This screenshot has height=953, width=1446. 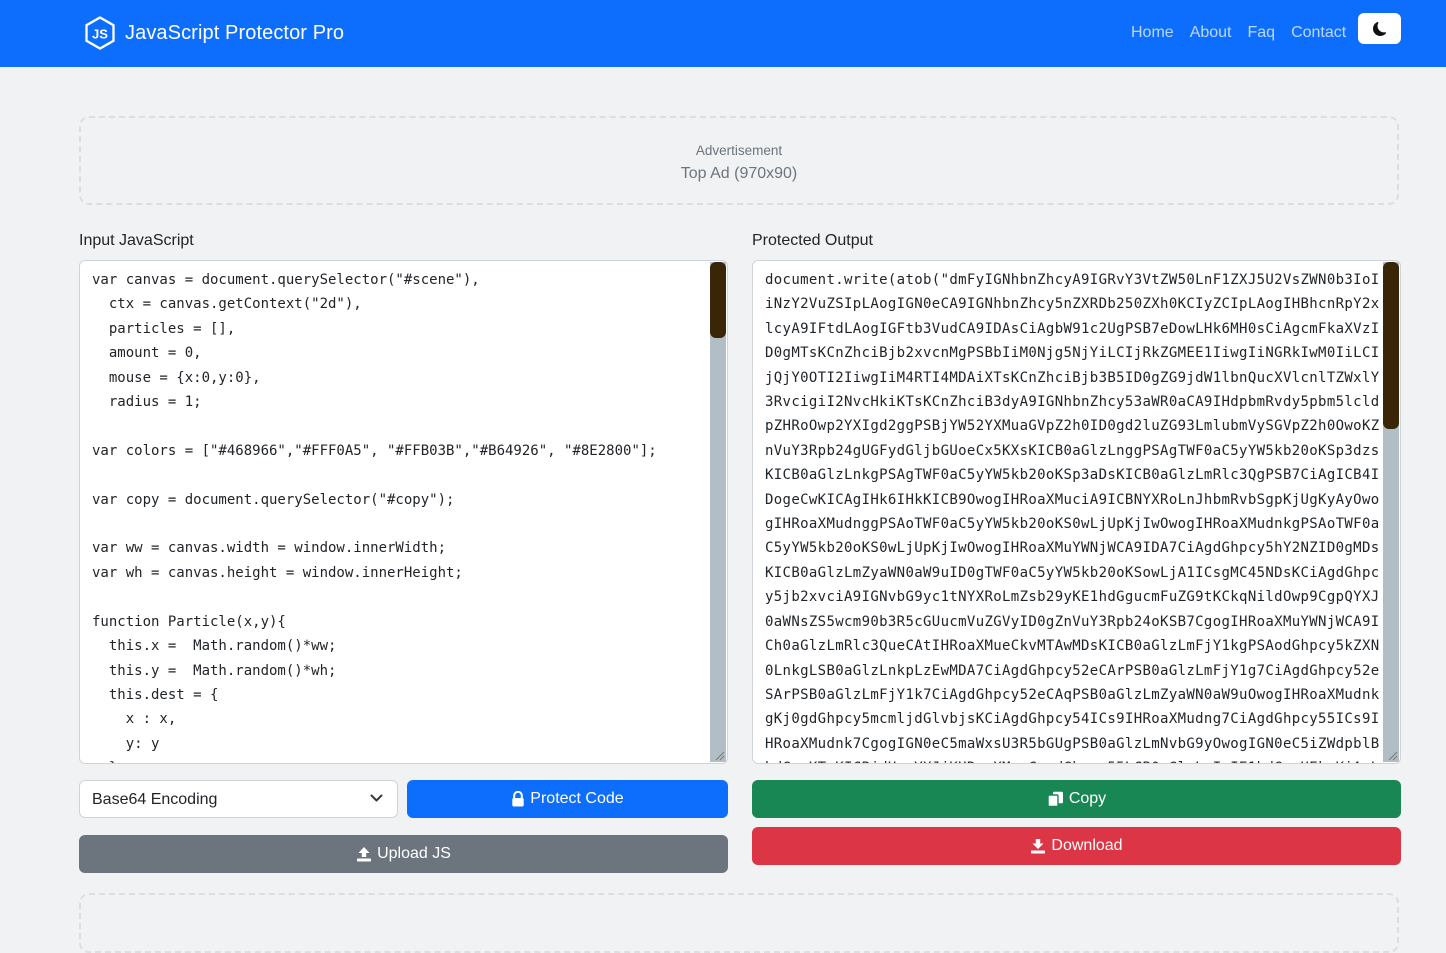 What do you see at coordinates (1391, 345) in the screenshot?
I see `output-scroll-thumb` at bounding box center [1391, 345].